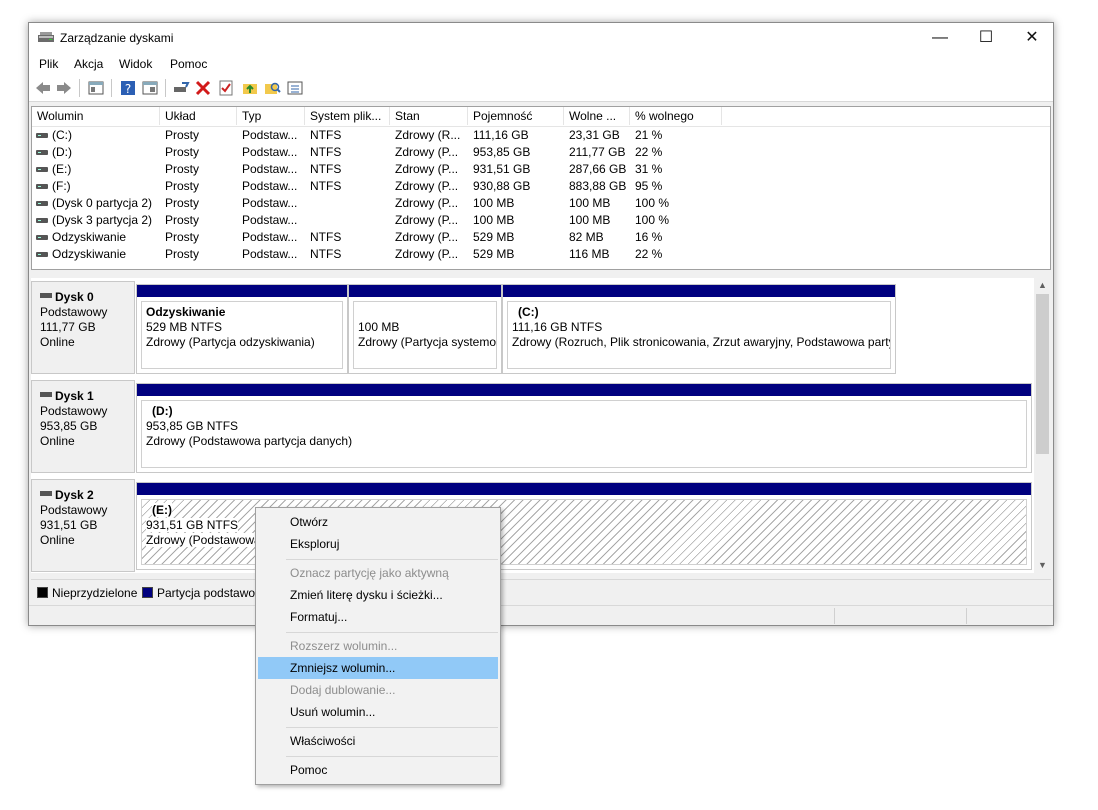 Image resolution: width=1098 pixels, height=810 pixels. Describe the element at coordinates (62, 152) in the screenshot. I see `table-cell: (D:)` at that location.